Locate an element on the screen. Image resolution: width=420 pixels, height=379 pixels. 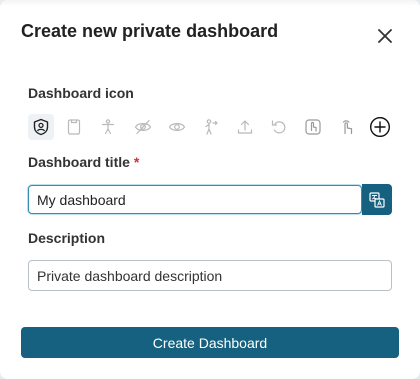
dashboard-title-label: Dashboard title * is located at coordinates (83, 162).